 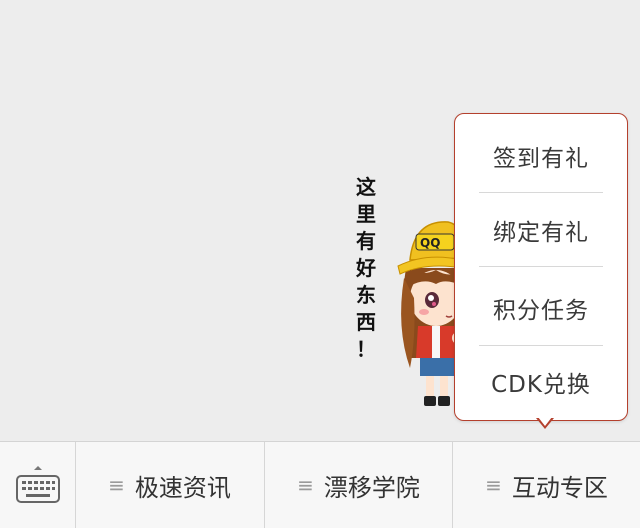 I want to click on menu-item-bind-reward: 绑定有礼, so click(x=541, y=230).